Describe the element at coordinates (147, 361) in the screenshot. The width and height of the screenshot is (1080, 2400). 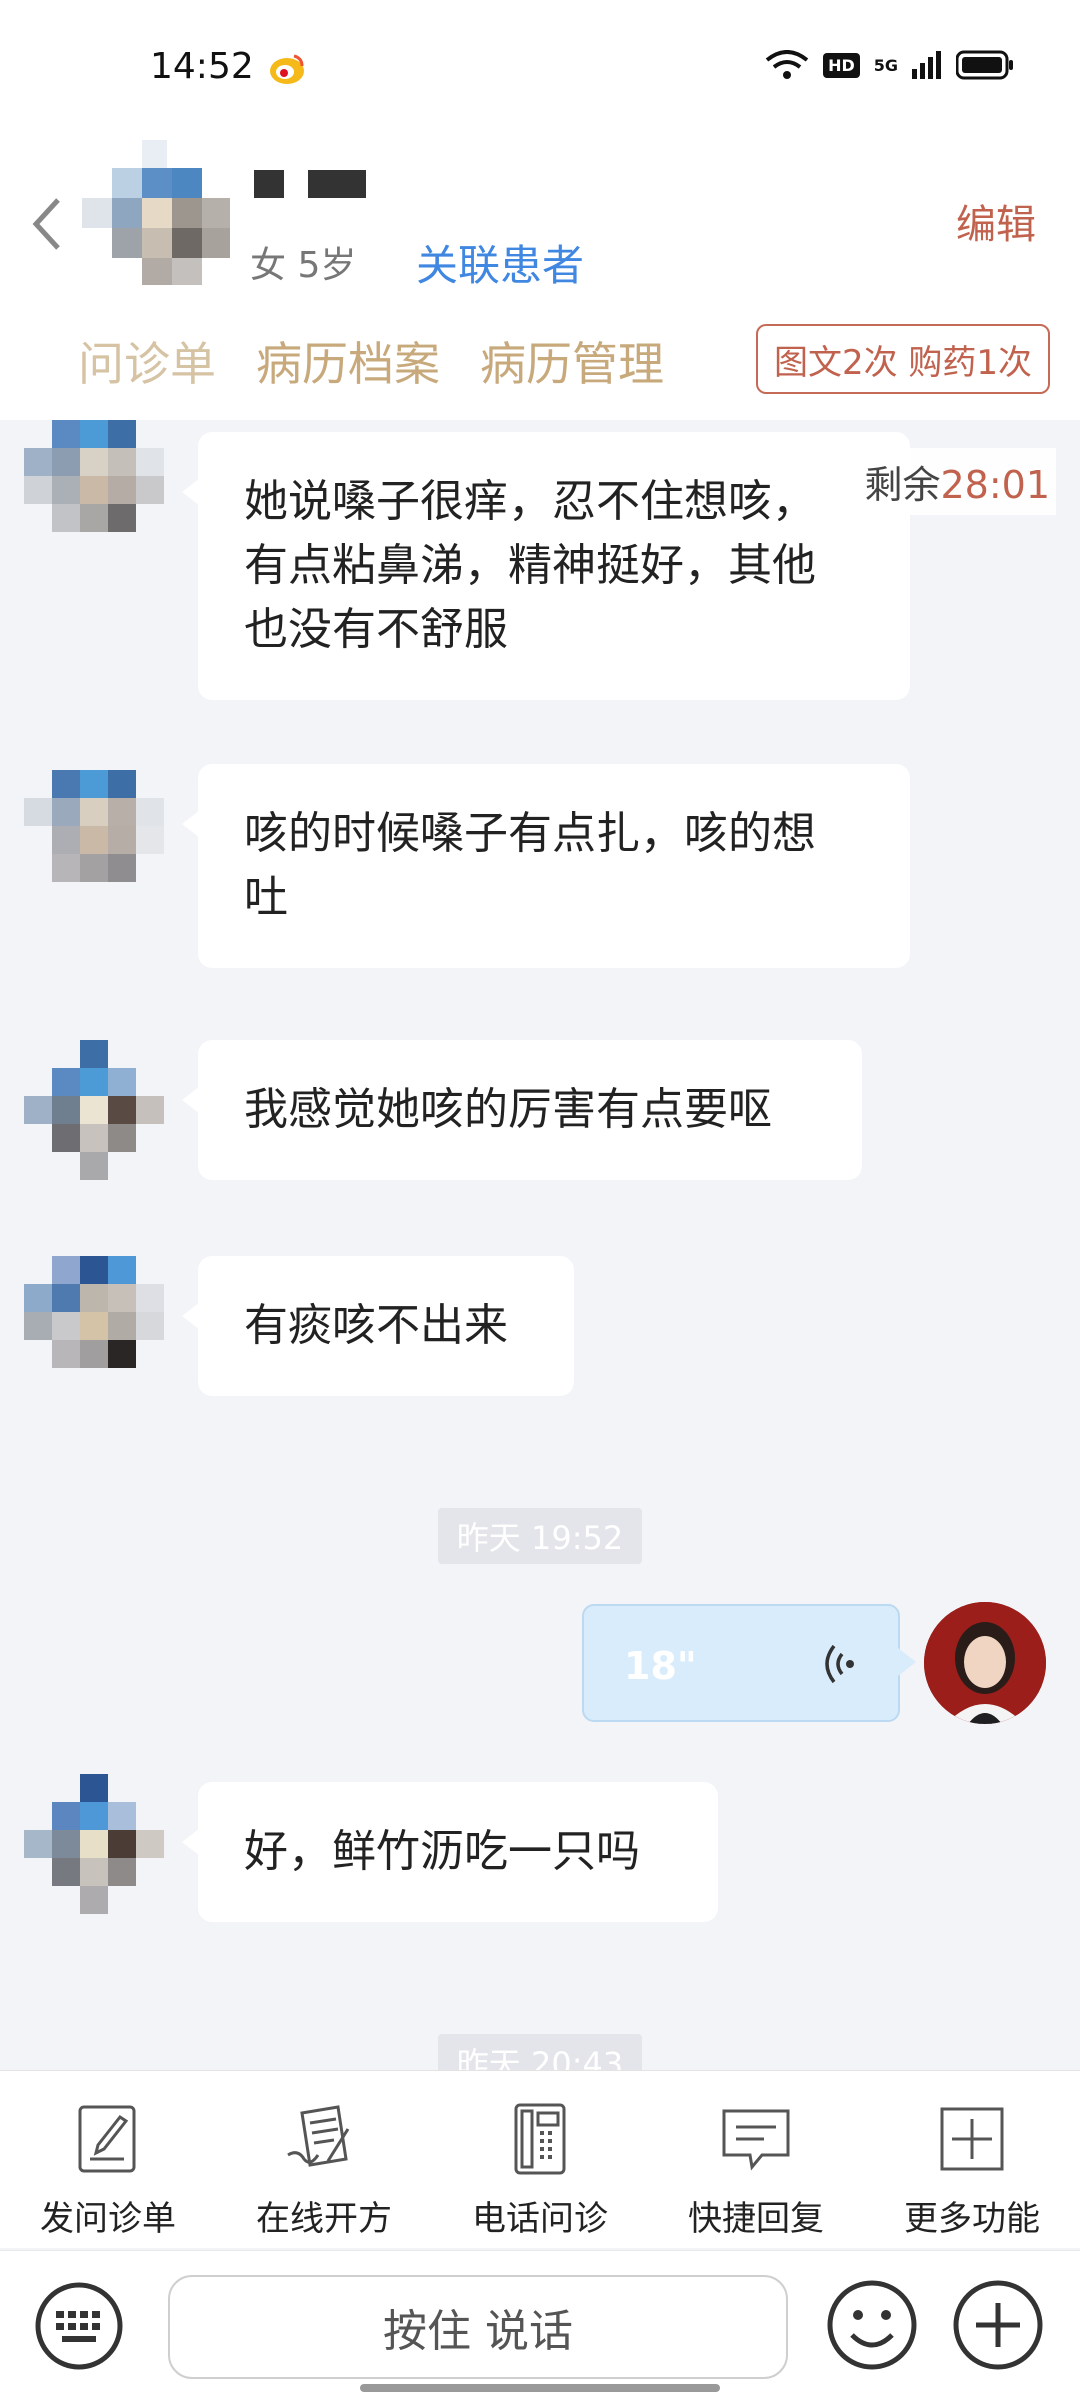
I see `tab-consult-form: 问诊单` at that location.